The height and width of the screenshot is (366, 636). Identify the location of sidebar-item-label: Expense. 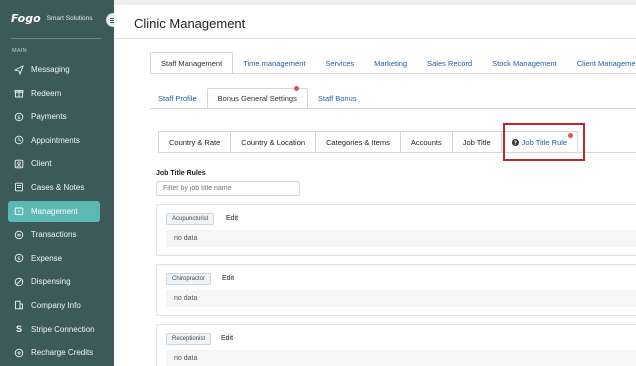
(47, 258).